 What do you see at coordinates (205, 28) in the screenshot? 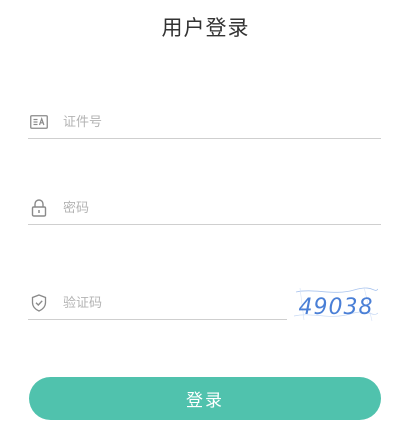
I see `page-title: 用户登录` at bounding box center [205, 28].